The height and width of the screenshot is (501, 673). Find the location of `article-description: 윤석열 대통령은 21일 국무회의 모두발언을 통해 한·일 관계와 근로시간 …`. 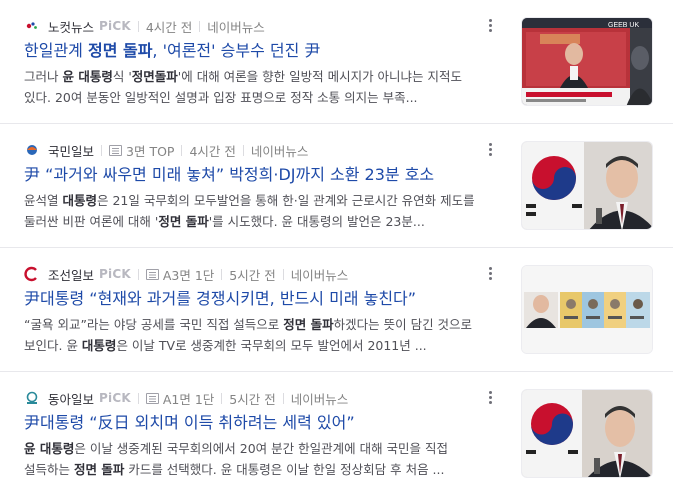

article-description: 윤석열 대통령은 21일 국무회의 모두발언을 통해 한·일 관계와 근로시간 … is located at coordinates (255, 211).